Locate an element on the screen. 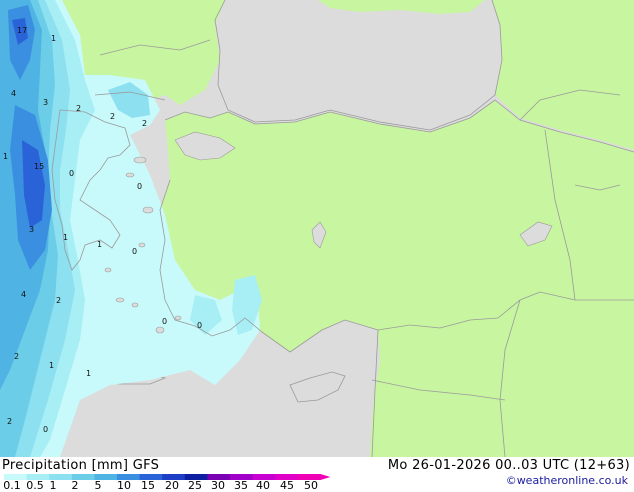 The image size is (634, 492). black-sea is located at coordinates (358, 65).